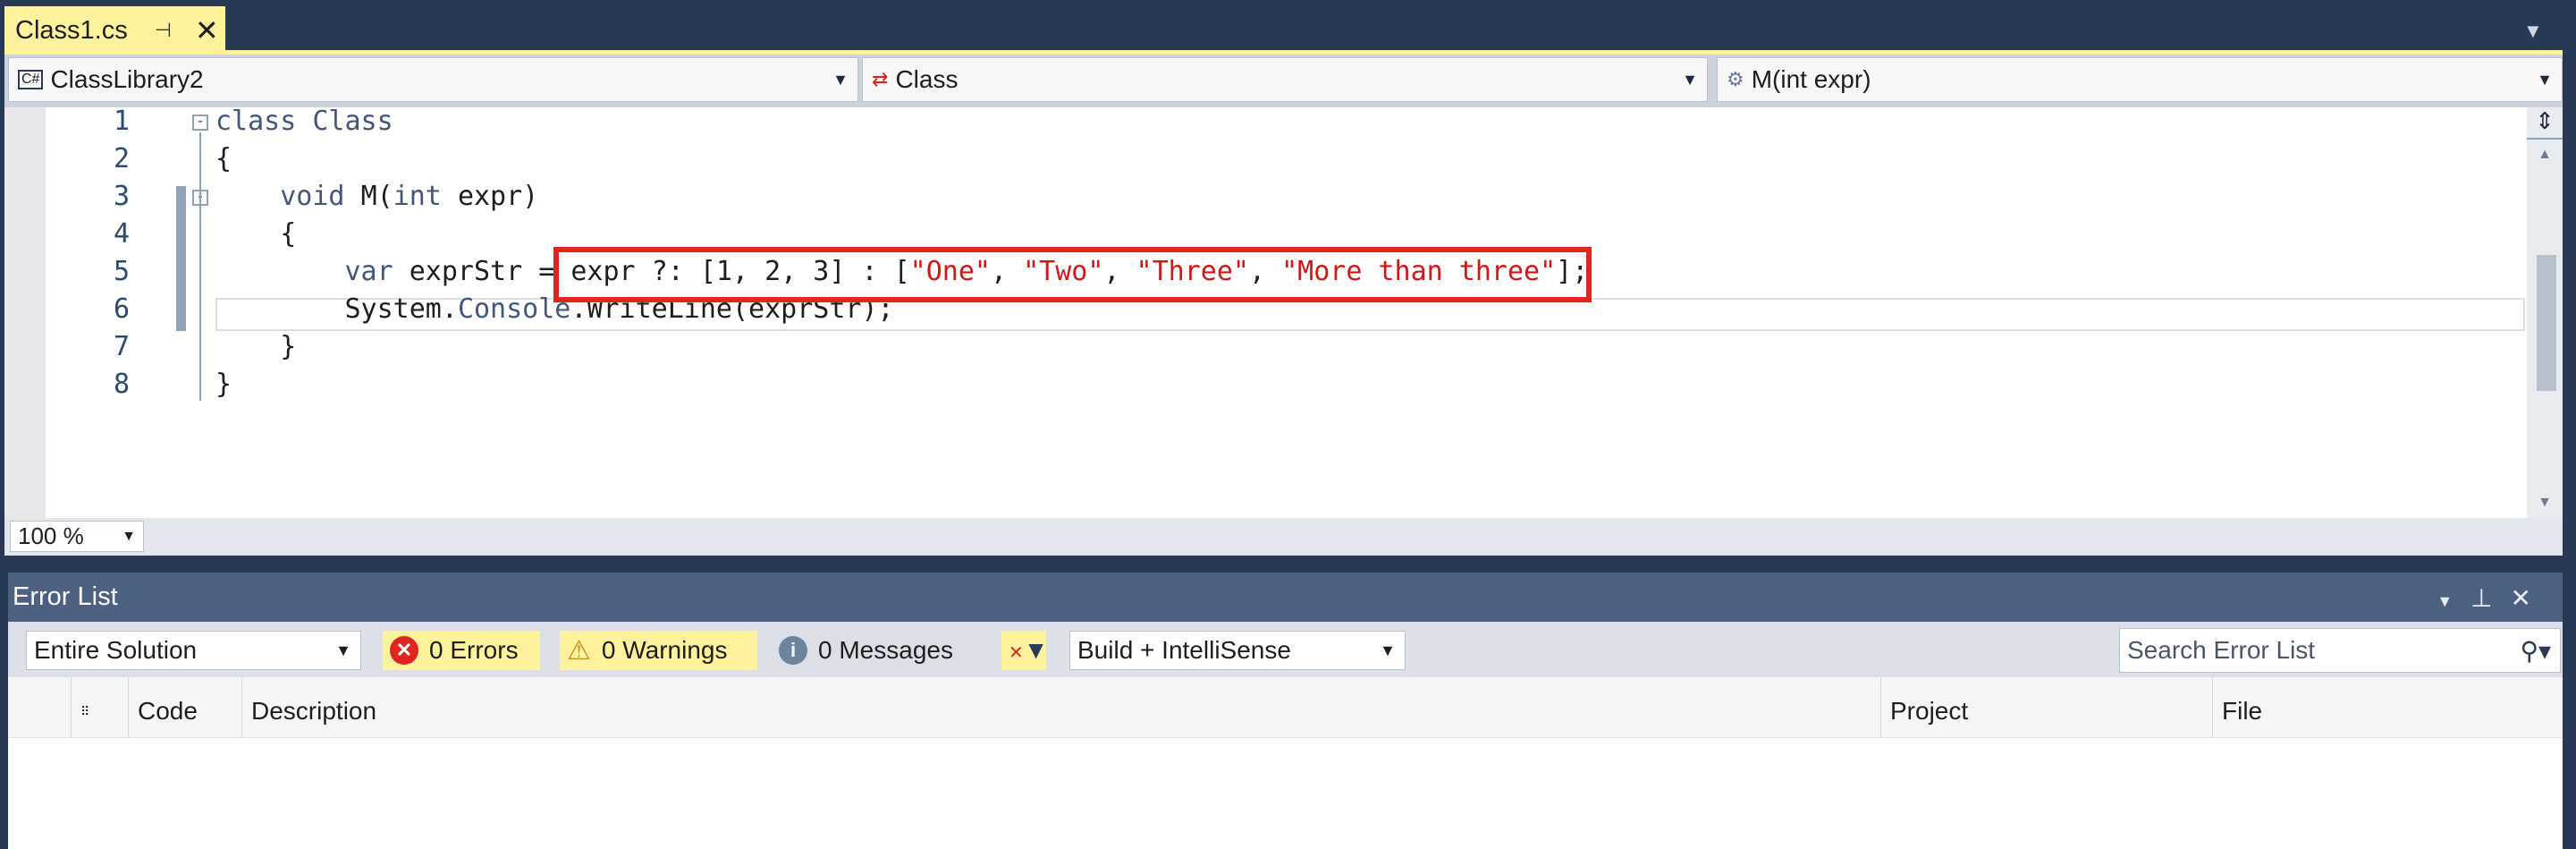 This screenshot has height=849, width=2576. I want to click on code-token: var, so click(377, 271).